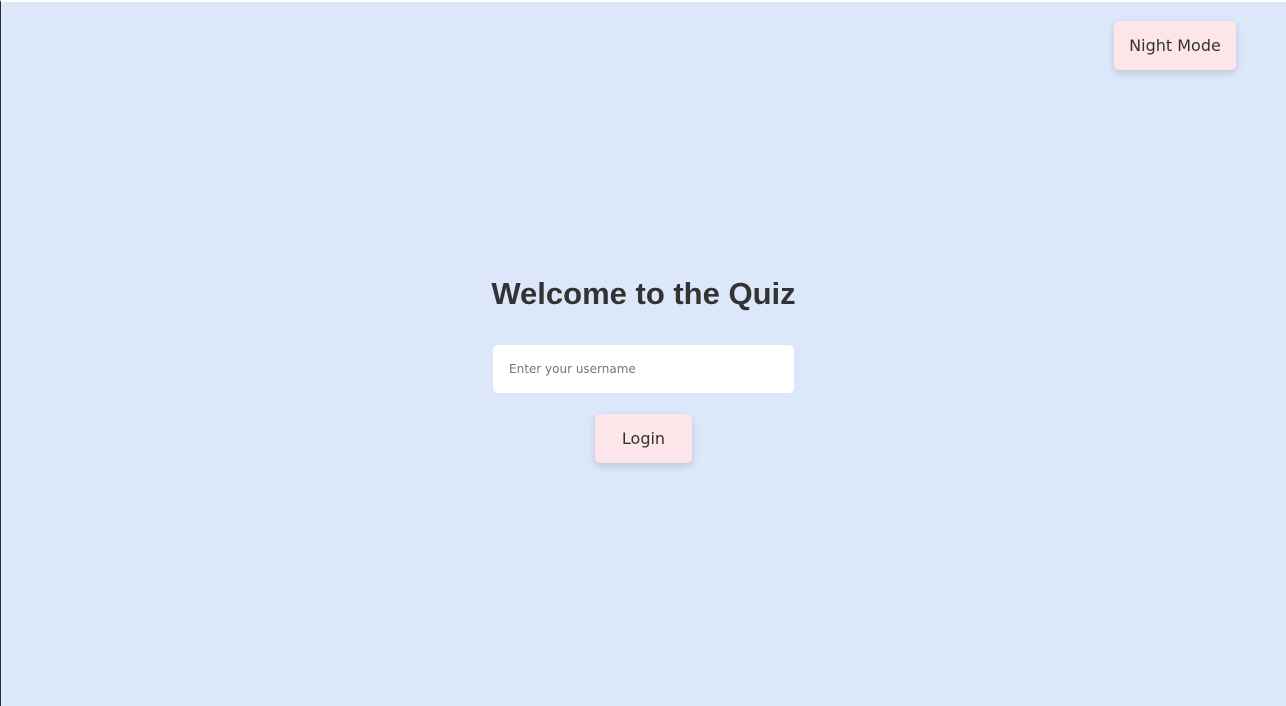 Image resolution: width=1286 pixels, height=706 pixels. I want to click on login-button: Login, so click(643, 438).